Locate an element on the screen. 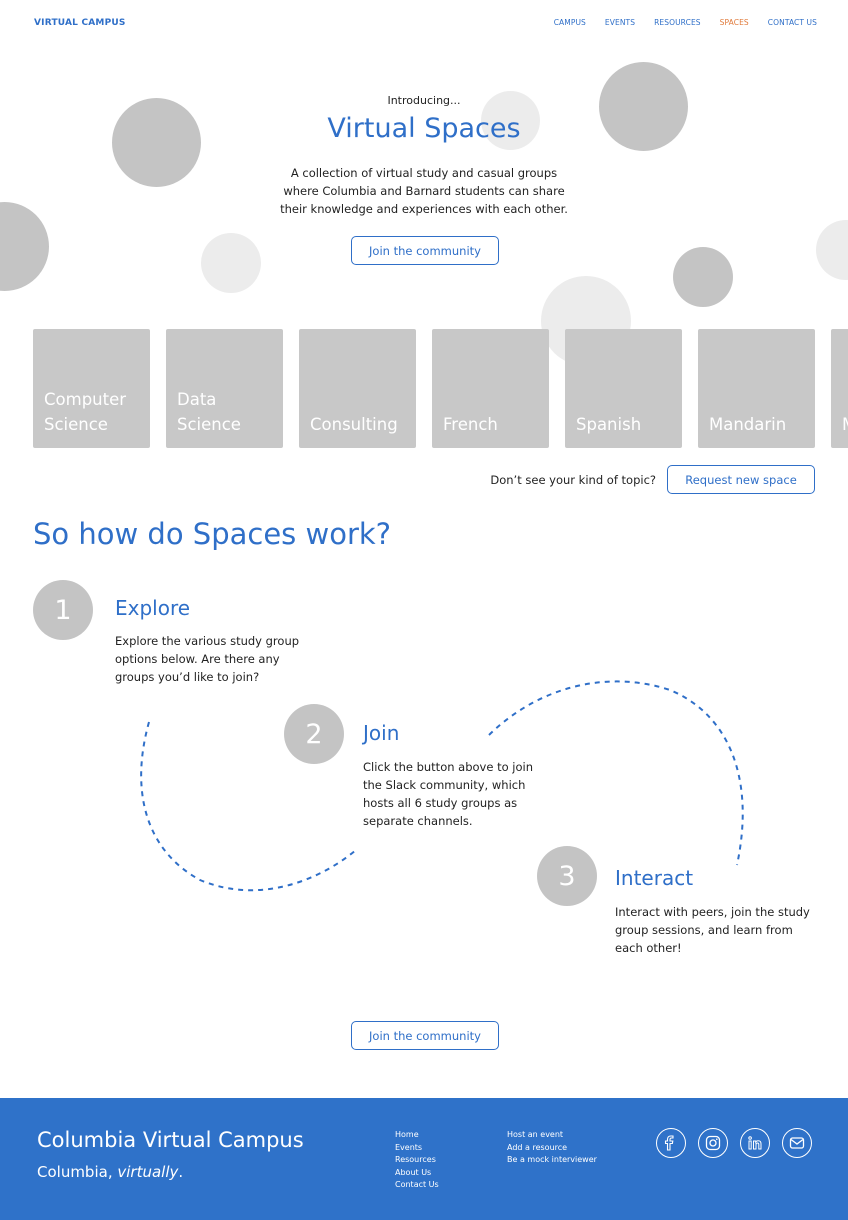 The height and width of the screenshot is (1220, 848). step-number-3: 3 is located at coordinates (567, 876).